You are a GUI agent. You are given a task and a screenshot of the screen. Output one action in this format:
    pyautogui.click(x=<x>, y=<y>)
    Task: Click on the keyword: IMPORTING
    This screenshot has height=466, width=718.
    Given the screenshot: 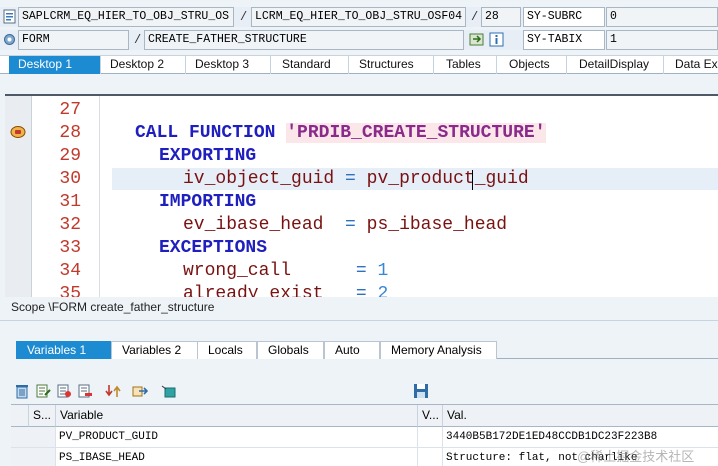 What is the action you would take?
    pyautogui.click(x=208, y=202)
    